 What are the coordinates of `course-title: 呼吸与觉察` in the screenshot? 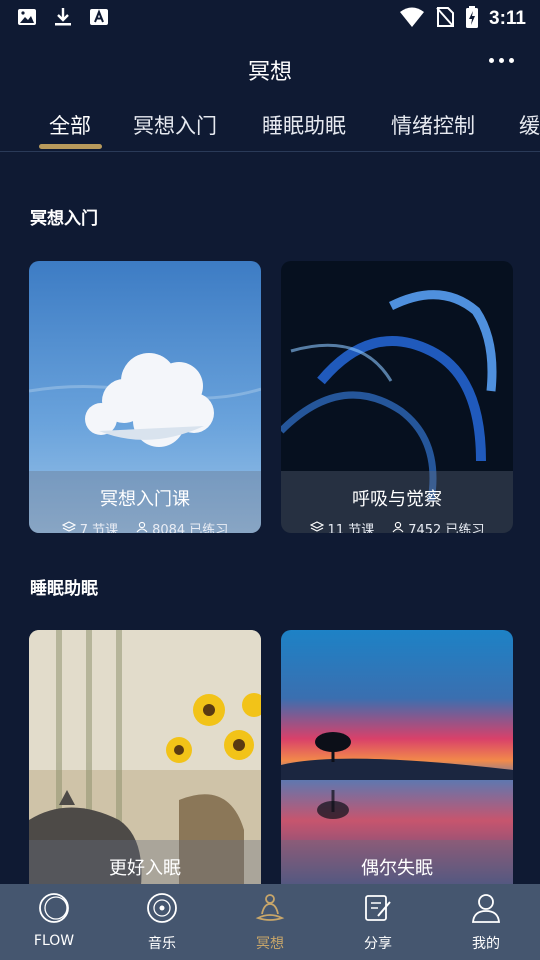 It's located at (397, 499).